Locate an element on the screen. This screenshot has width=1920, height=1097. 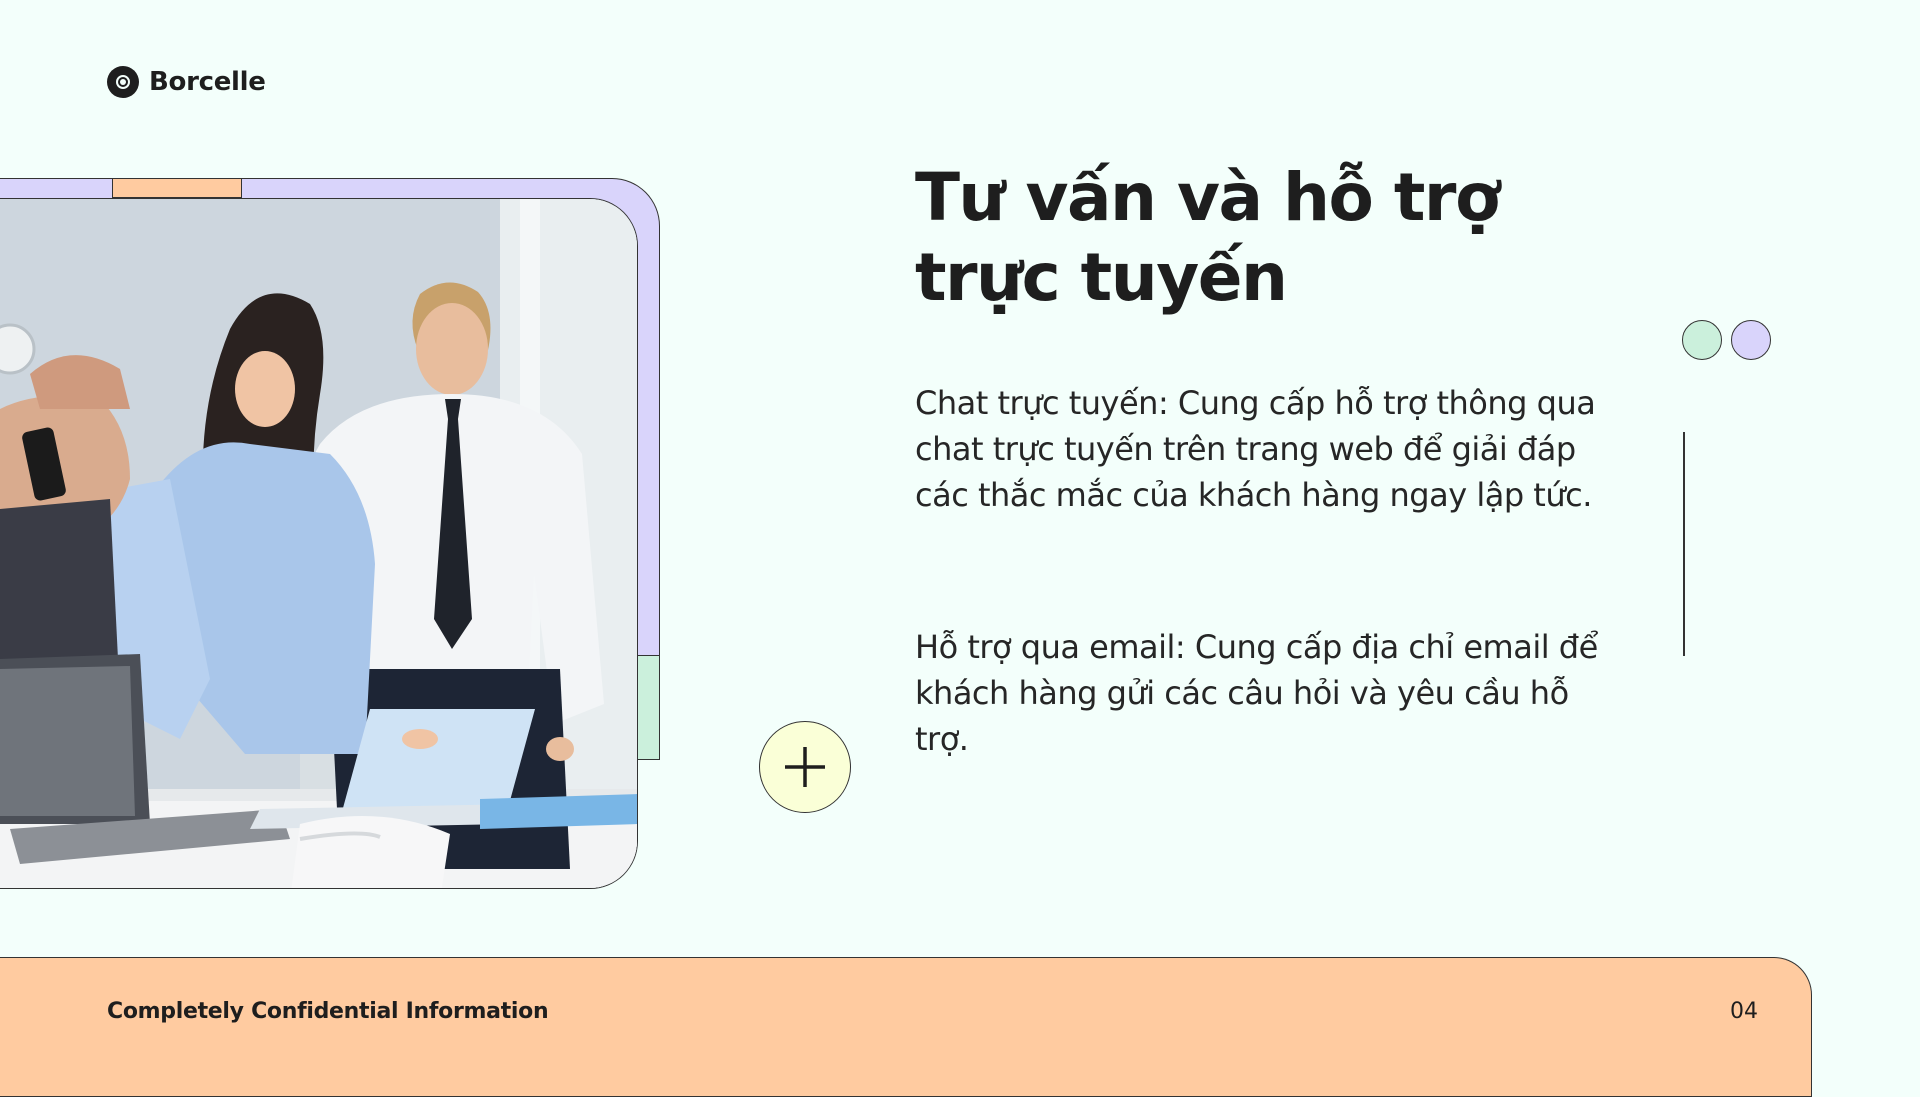
page-number: 04 is located at coordinates (1744, 1011).